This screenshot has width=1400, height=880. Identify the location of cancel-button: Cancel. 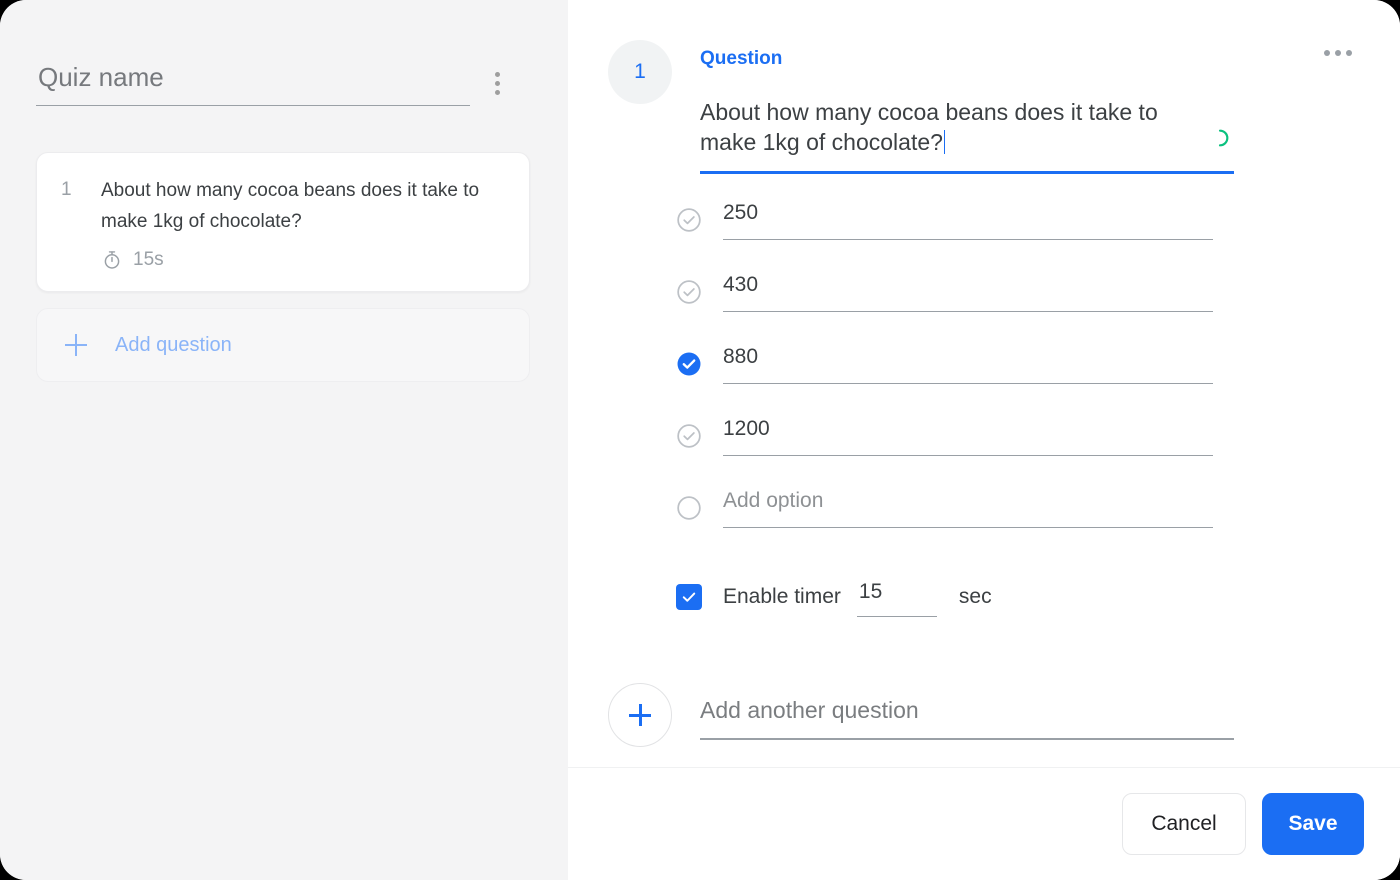
(1184, 824).